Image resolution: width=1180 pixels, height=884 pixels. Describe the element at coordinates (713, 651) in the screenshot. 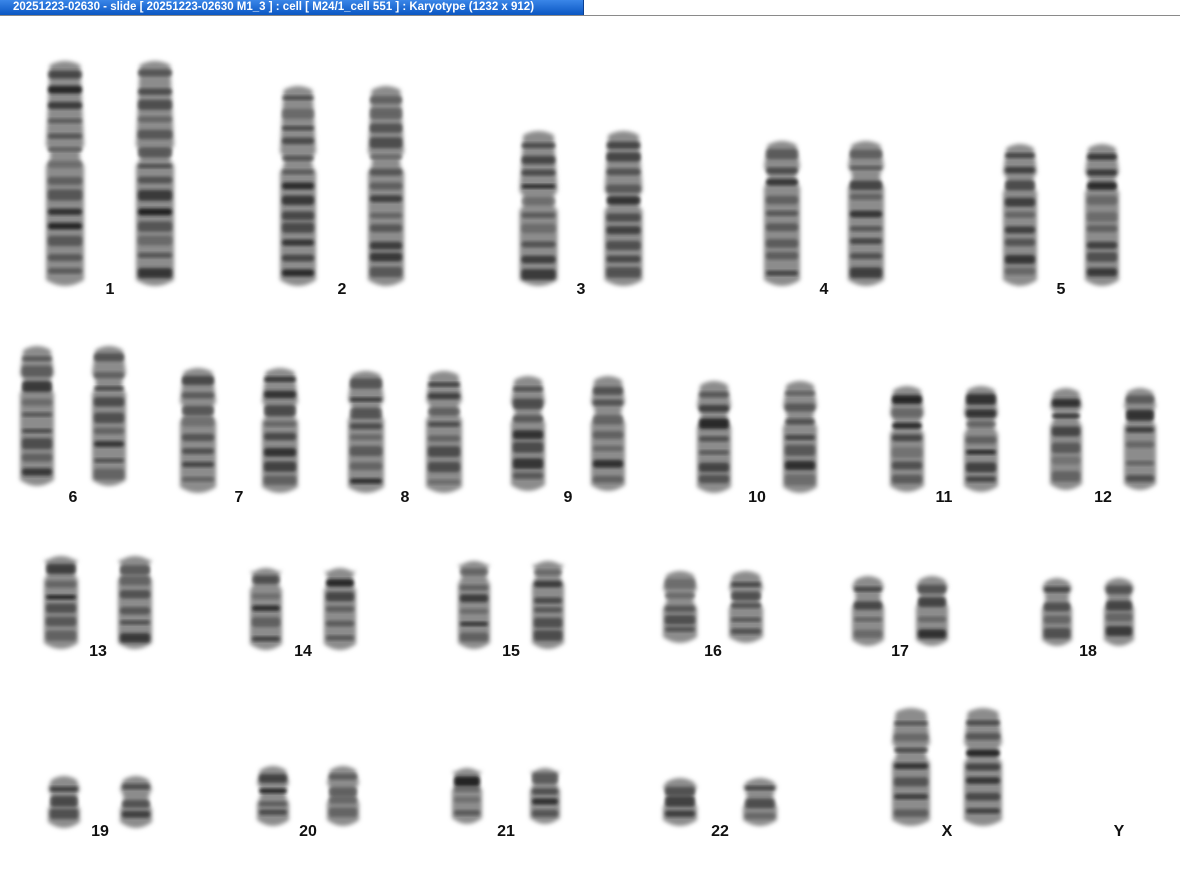

I see `chromosome-label-16: 16` at that location.